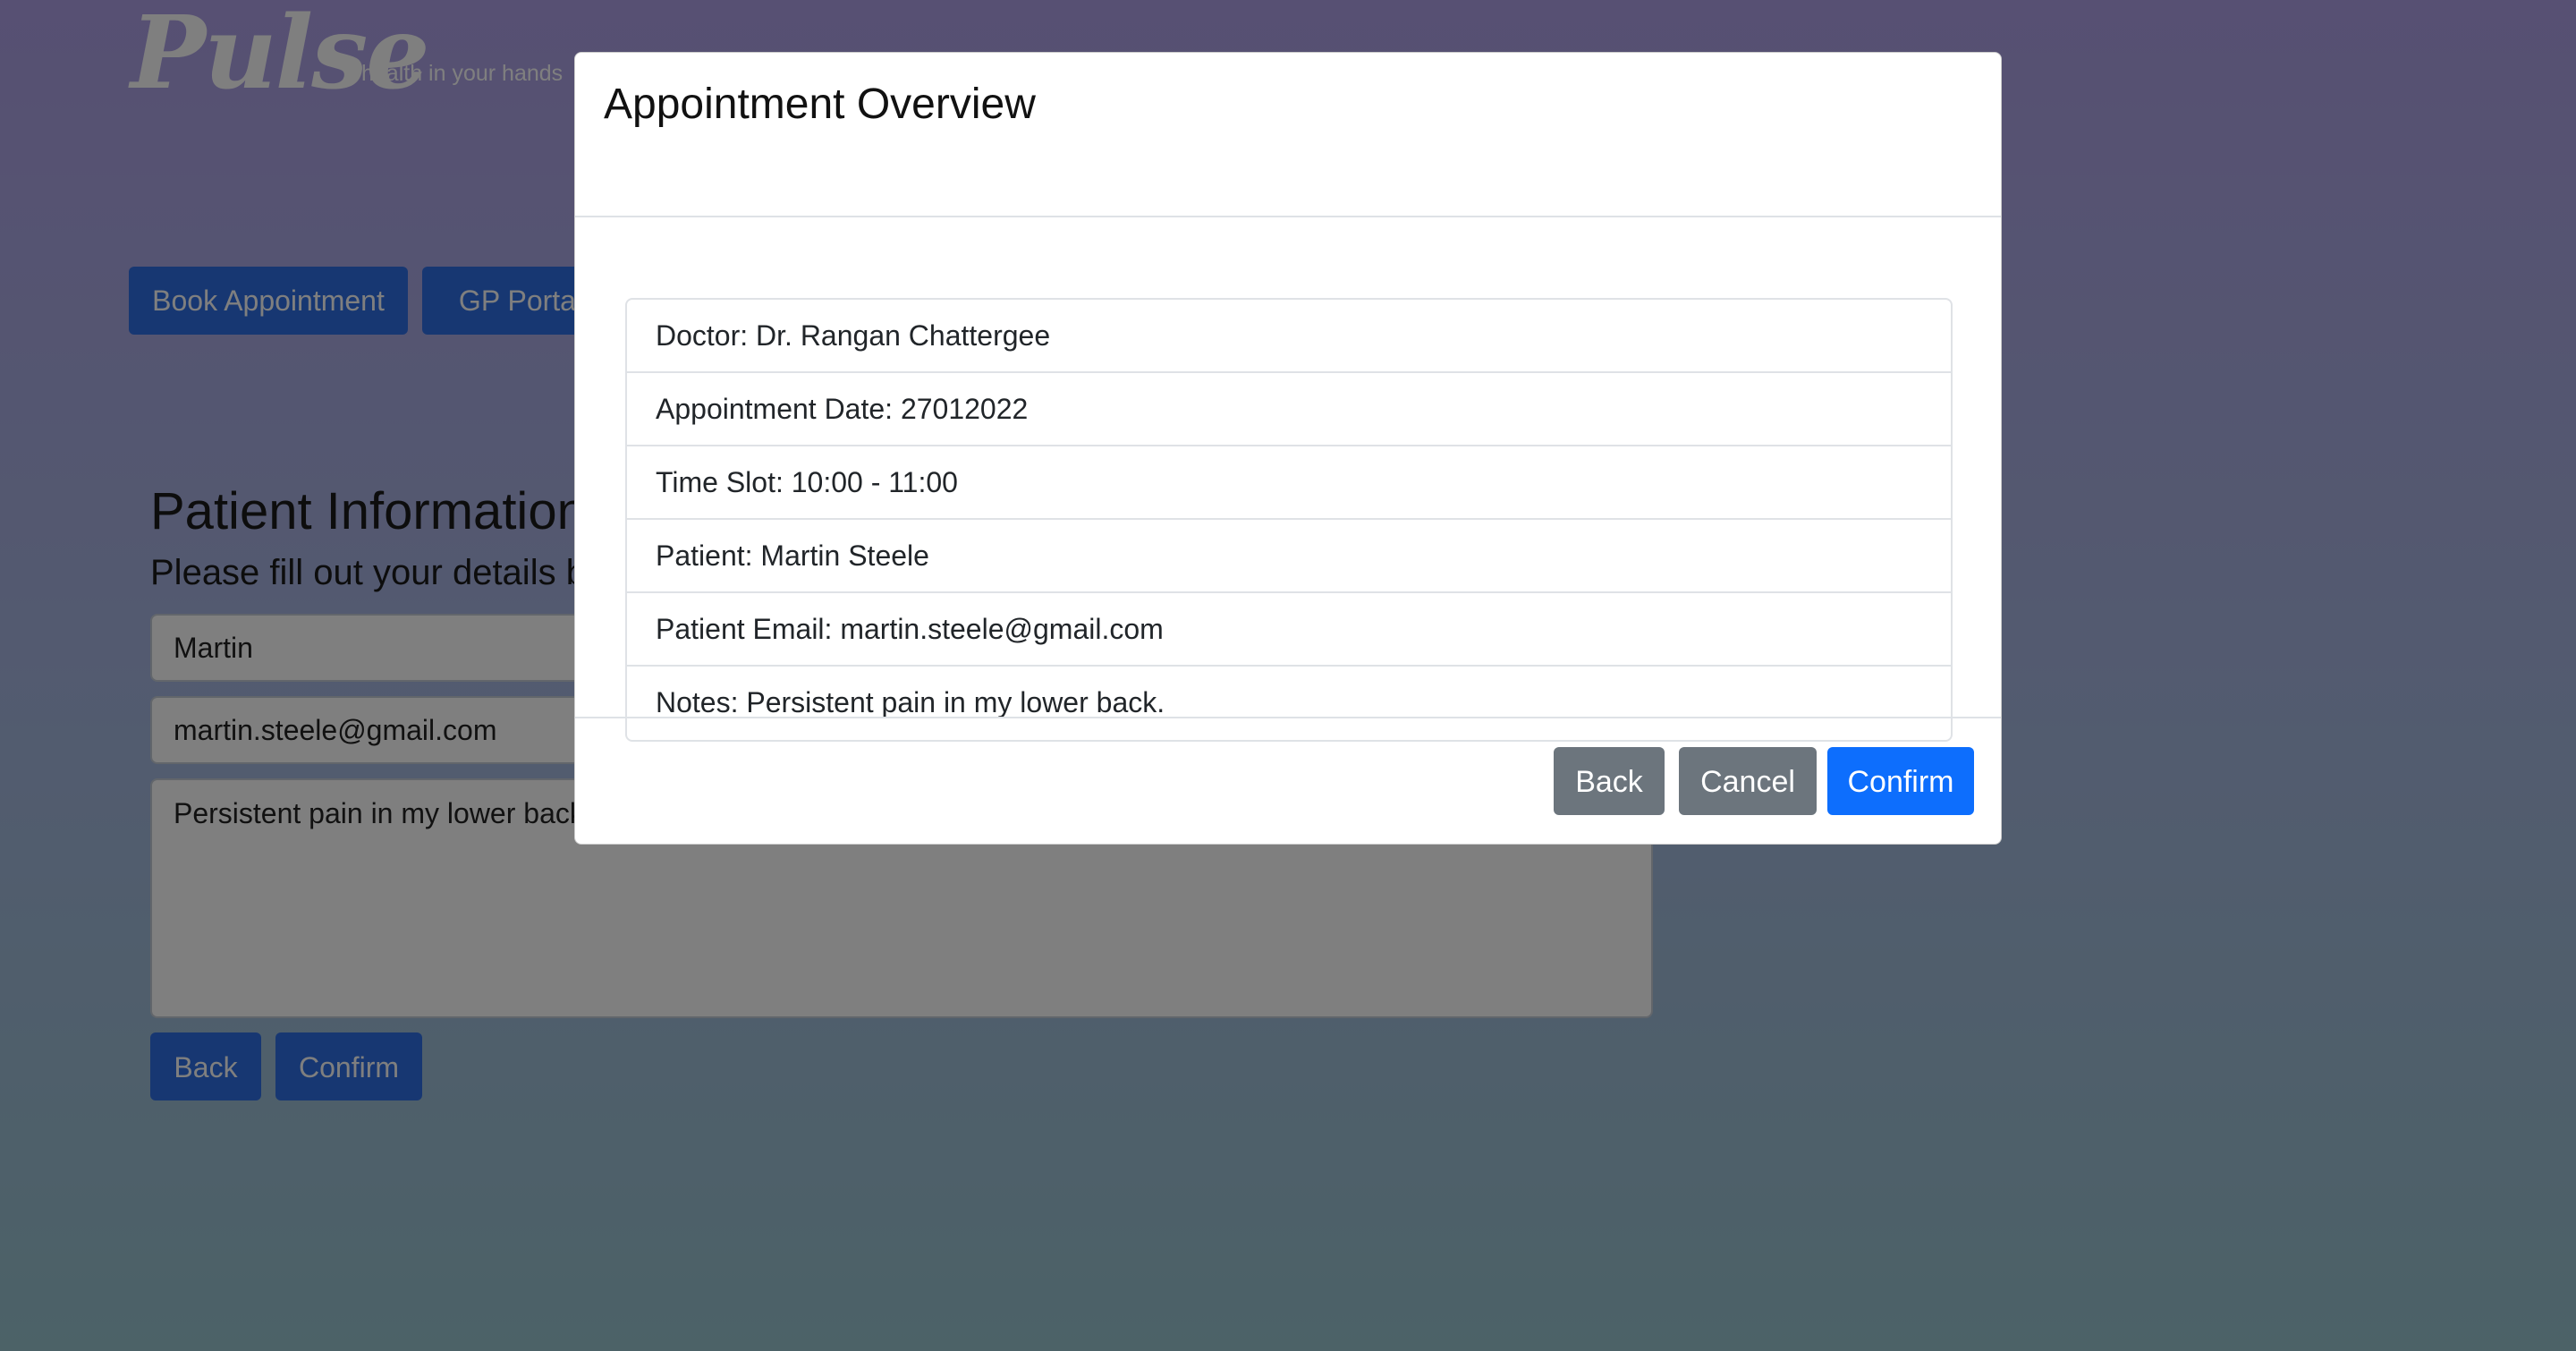 The image size is (2576, 1351). Describe the element at coordinates (1748, 781) in the screenshot. I see `modal-cancel-button: Cancel` at that location.